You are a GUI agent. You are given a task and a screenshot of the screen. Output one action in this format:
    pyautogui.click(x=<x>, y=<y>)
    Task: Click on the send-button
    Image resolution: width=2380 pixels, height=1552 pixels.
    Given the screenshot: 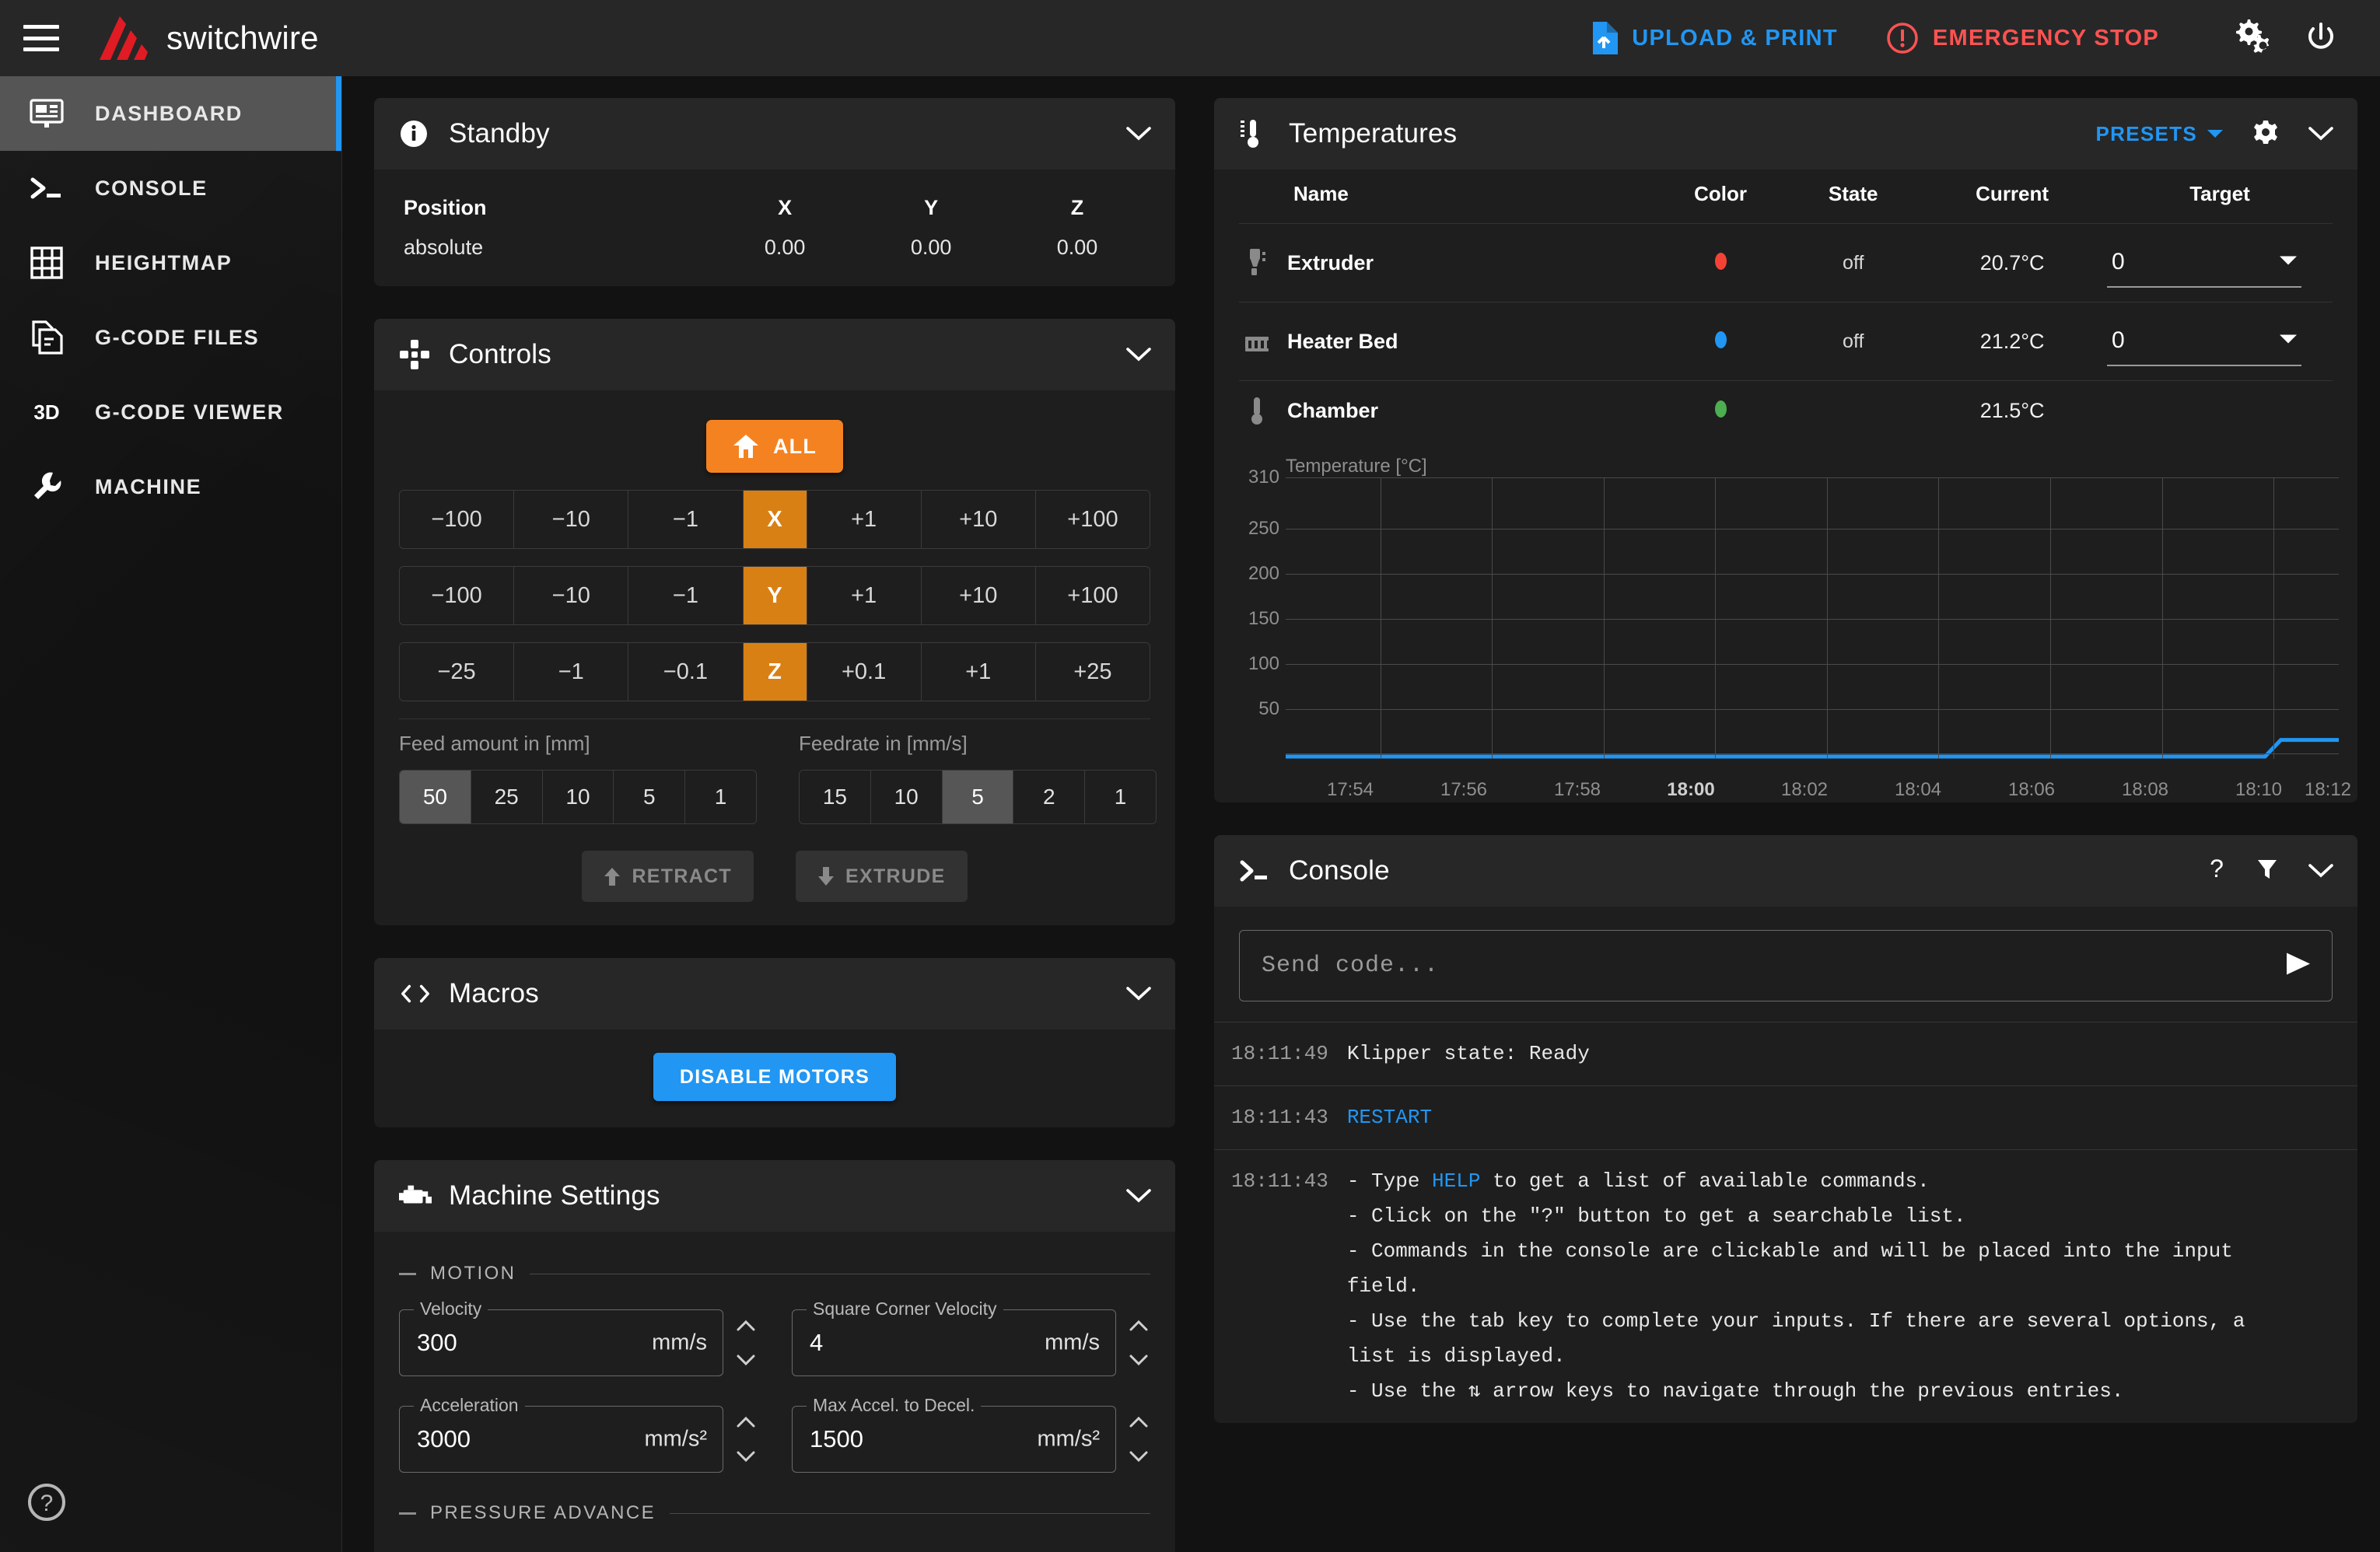 What is the action you would take?
    pyautogui.click(x=2298, y=966)
    